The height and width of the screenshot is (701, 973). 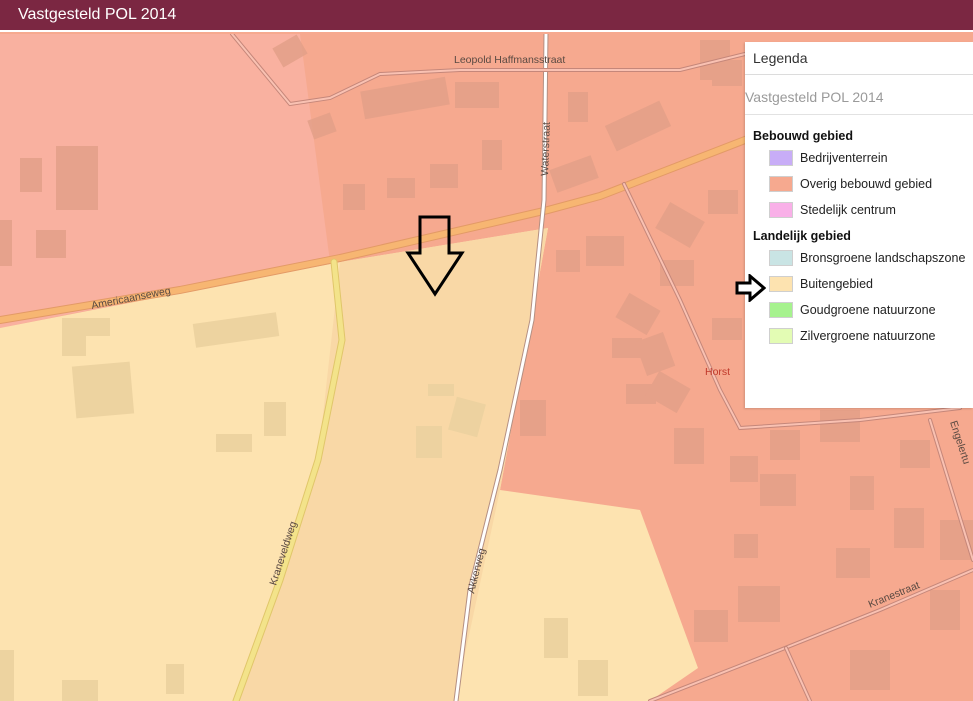 I want to click on legend-title: Legenda, so click(x=780, y=58).